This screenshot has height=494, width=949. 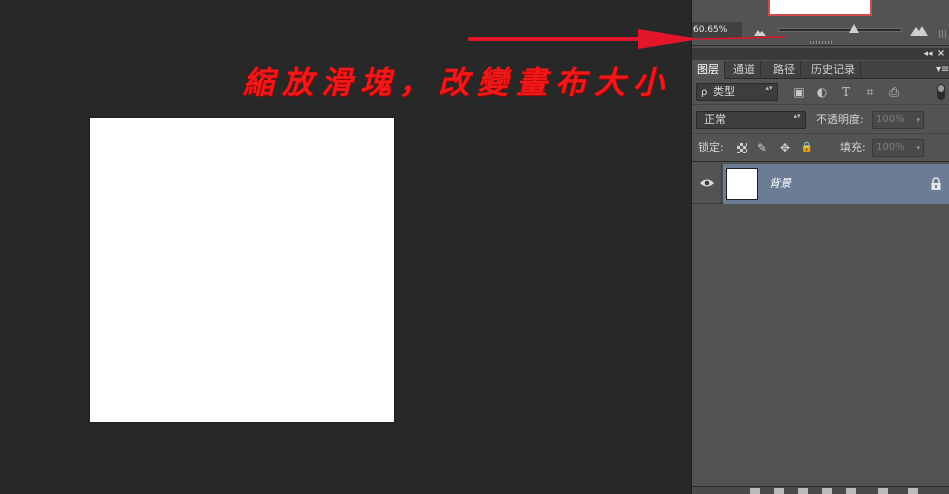 I want to click on navigator-proxy-view, so click(x=820, y=8).